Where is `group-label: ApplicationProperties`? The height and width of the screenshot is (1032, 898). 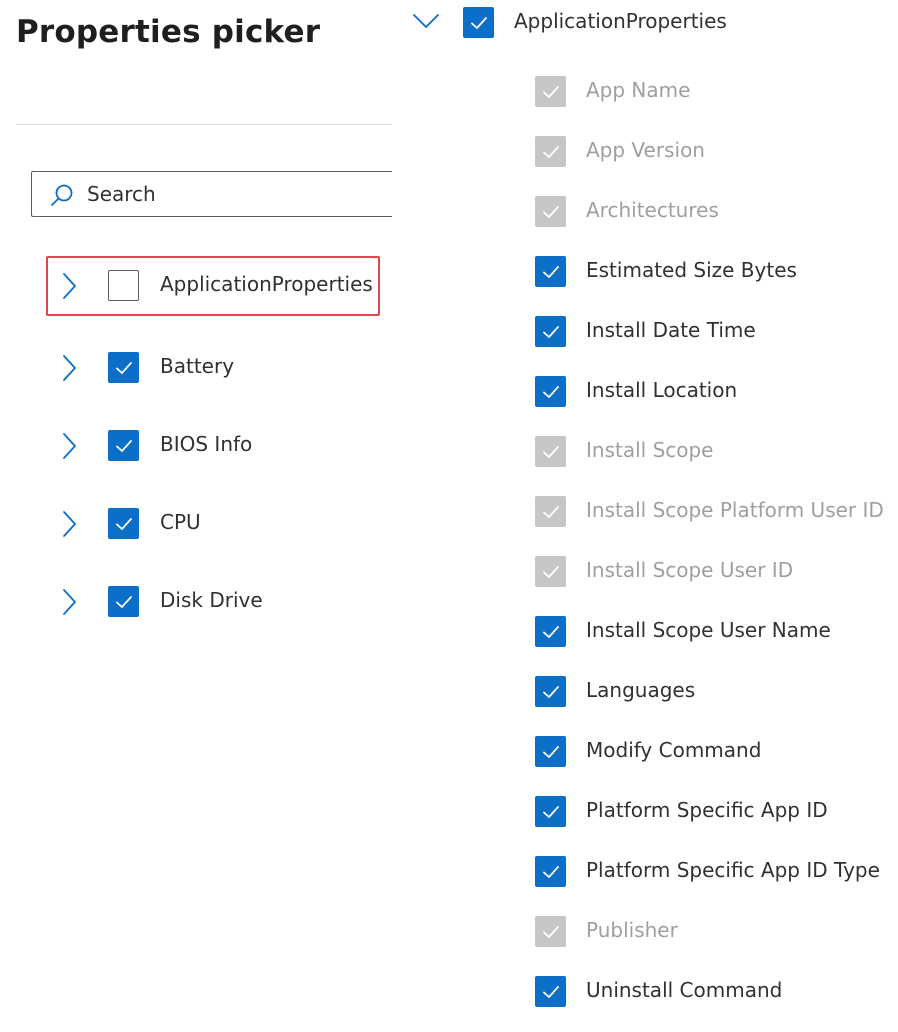
group-label: ApplicationProperties is located at coordinates (620, 21).